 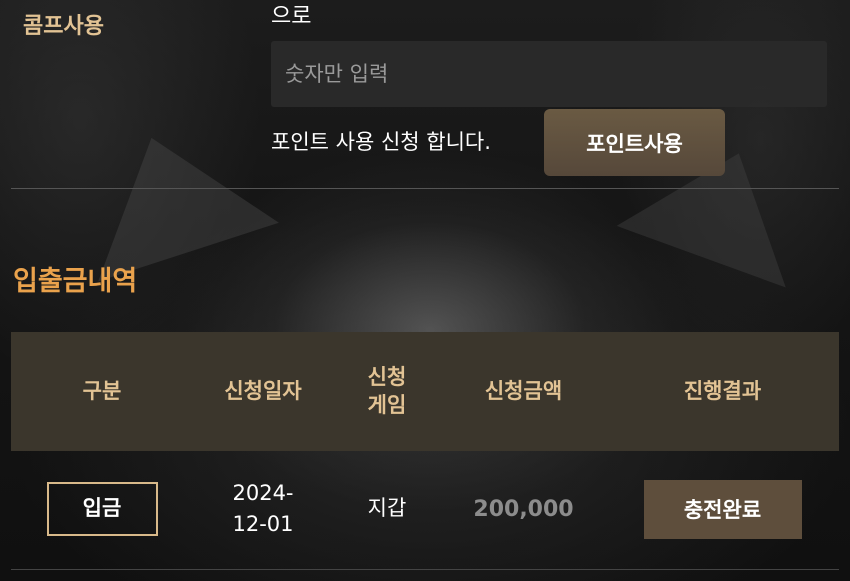 I want to click on type-badge: 입금, so click(x=102, y=509).